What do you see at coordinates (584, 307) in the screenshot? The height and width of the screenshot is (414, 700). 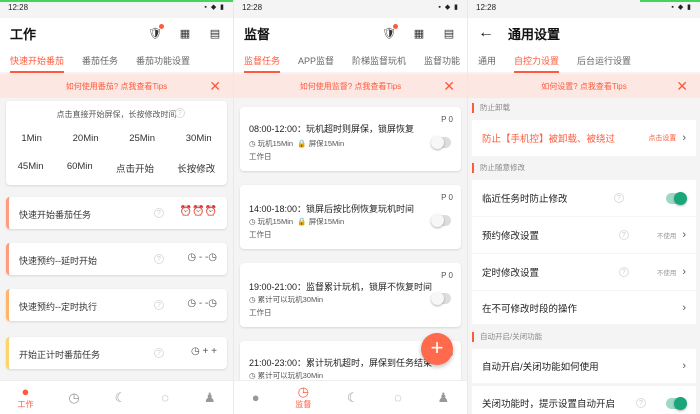 I see `settings-row: 在不可修改时段的操作 ›` at bounding box center [584, 307].